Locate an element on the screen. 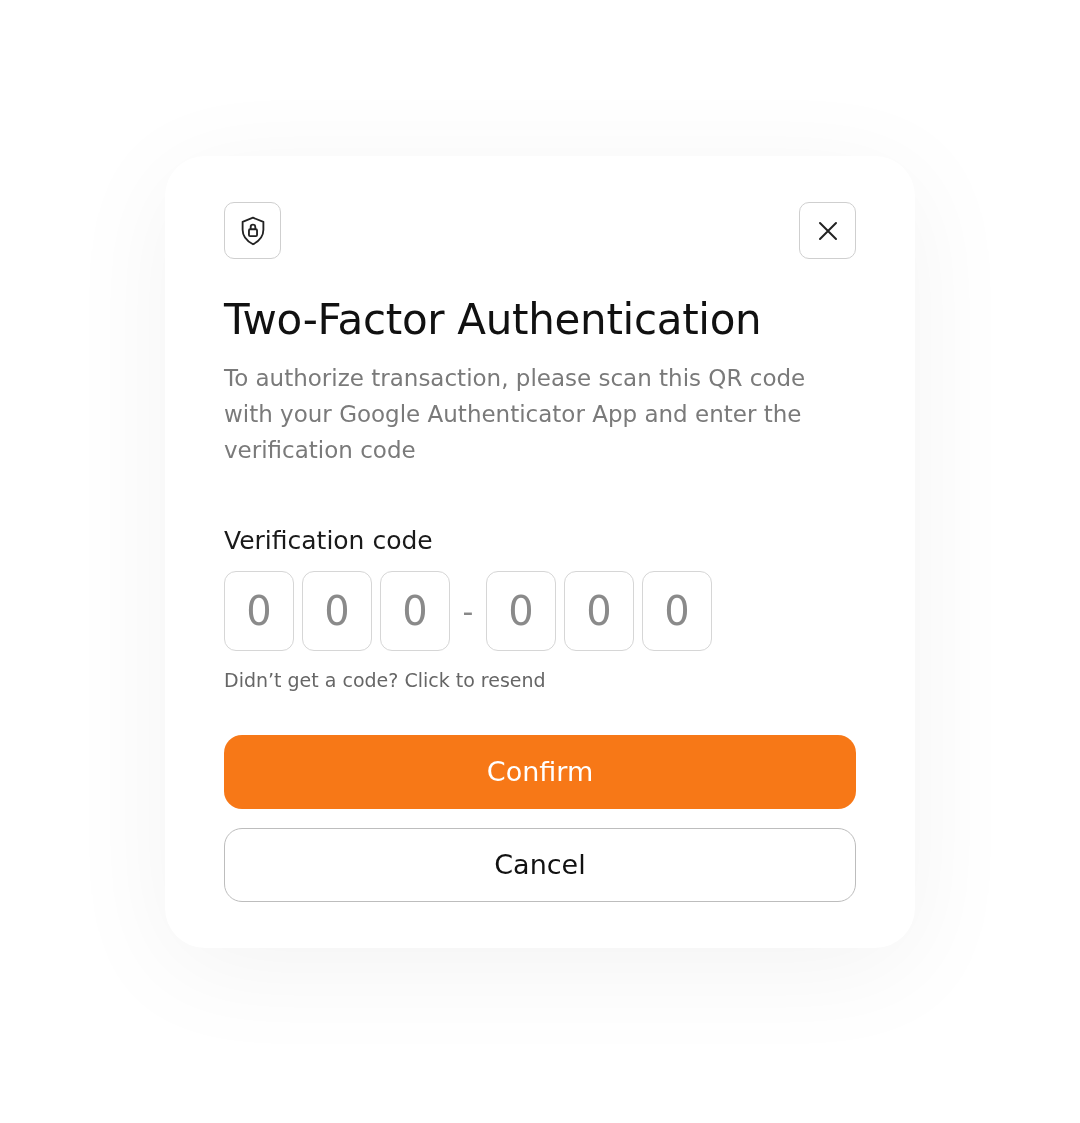  security-button is located at coordinates (252, 230).